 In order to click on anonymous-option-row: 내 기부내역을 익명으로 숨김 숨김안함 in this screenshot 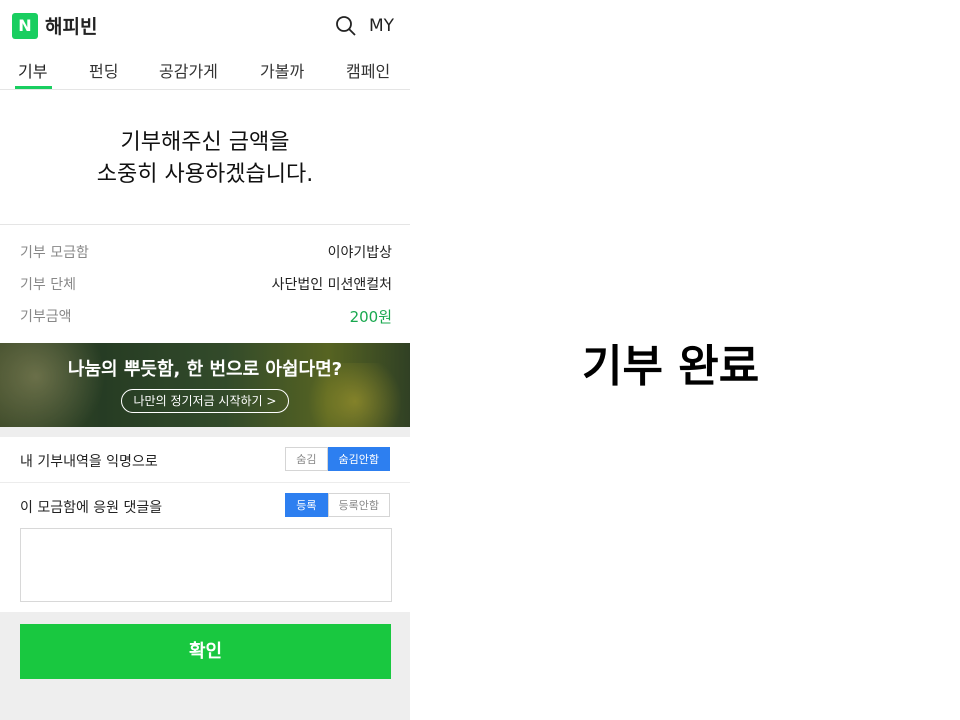, I will do `click(205, 460)`.